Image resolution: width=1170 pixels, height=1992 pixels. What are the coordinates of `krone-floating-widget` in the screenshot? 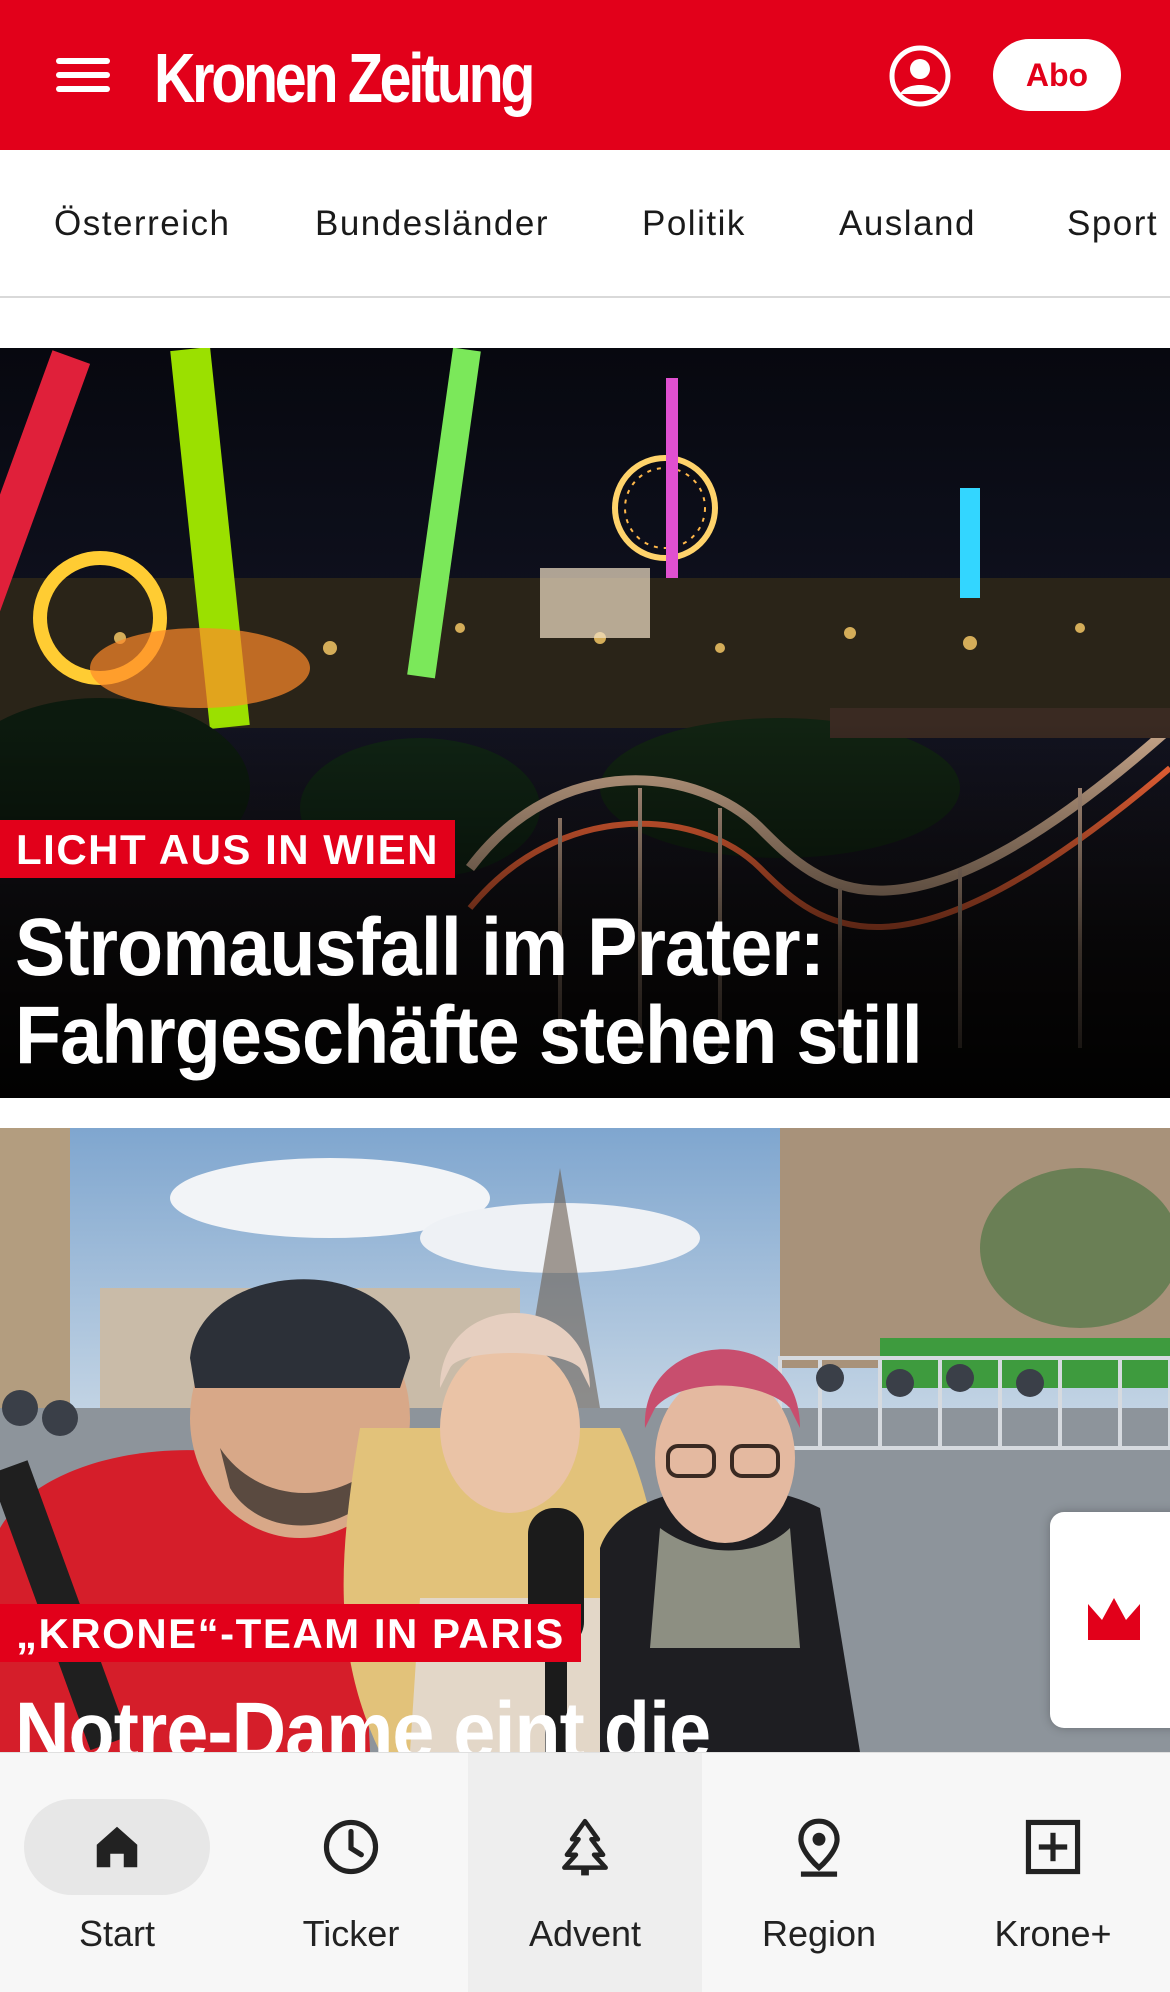 It's located at (1110, 1620).